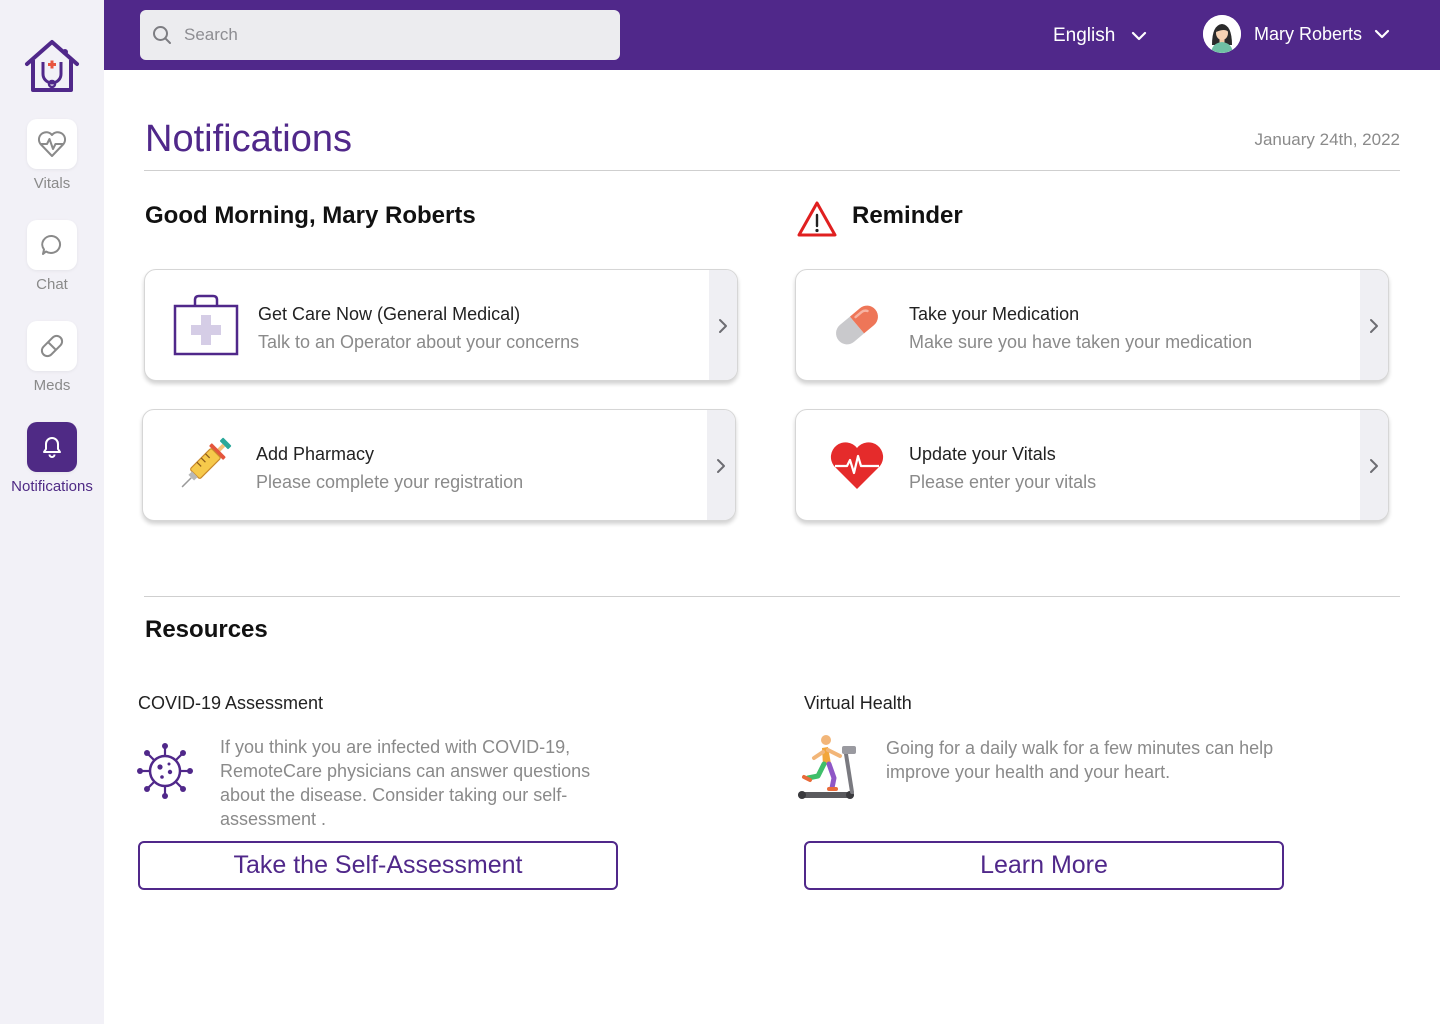 The width and height of the screenshot is (1440, 1024). Describe the element at coordinates (772, 596) in the screenshot. I see `resources-divider` at that location.